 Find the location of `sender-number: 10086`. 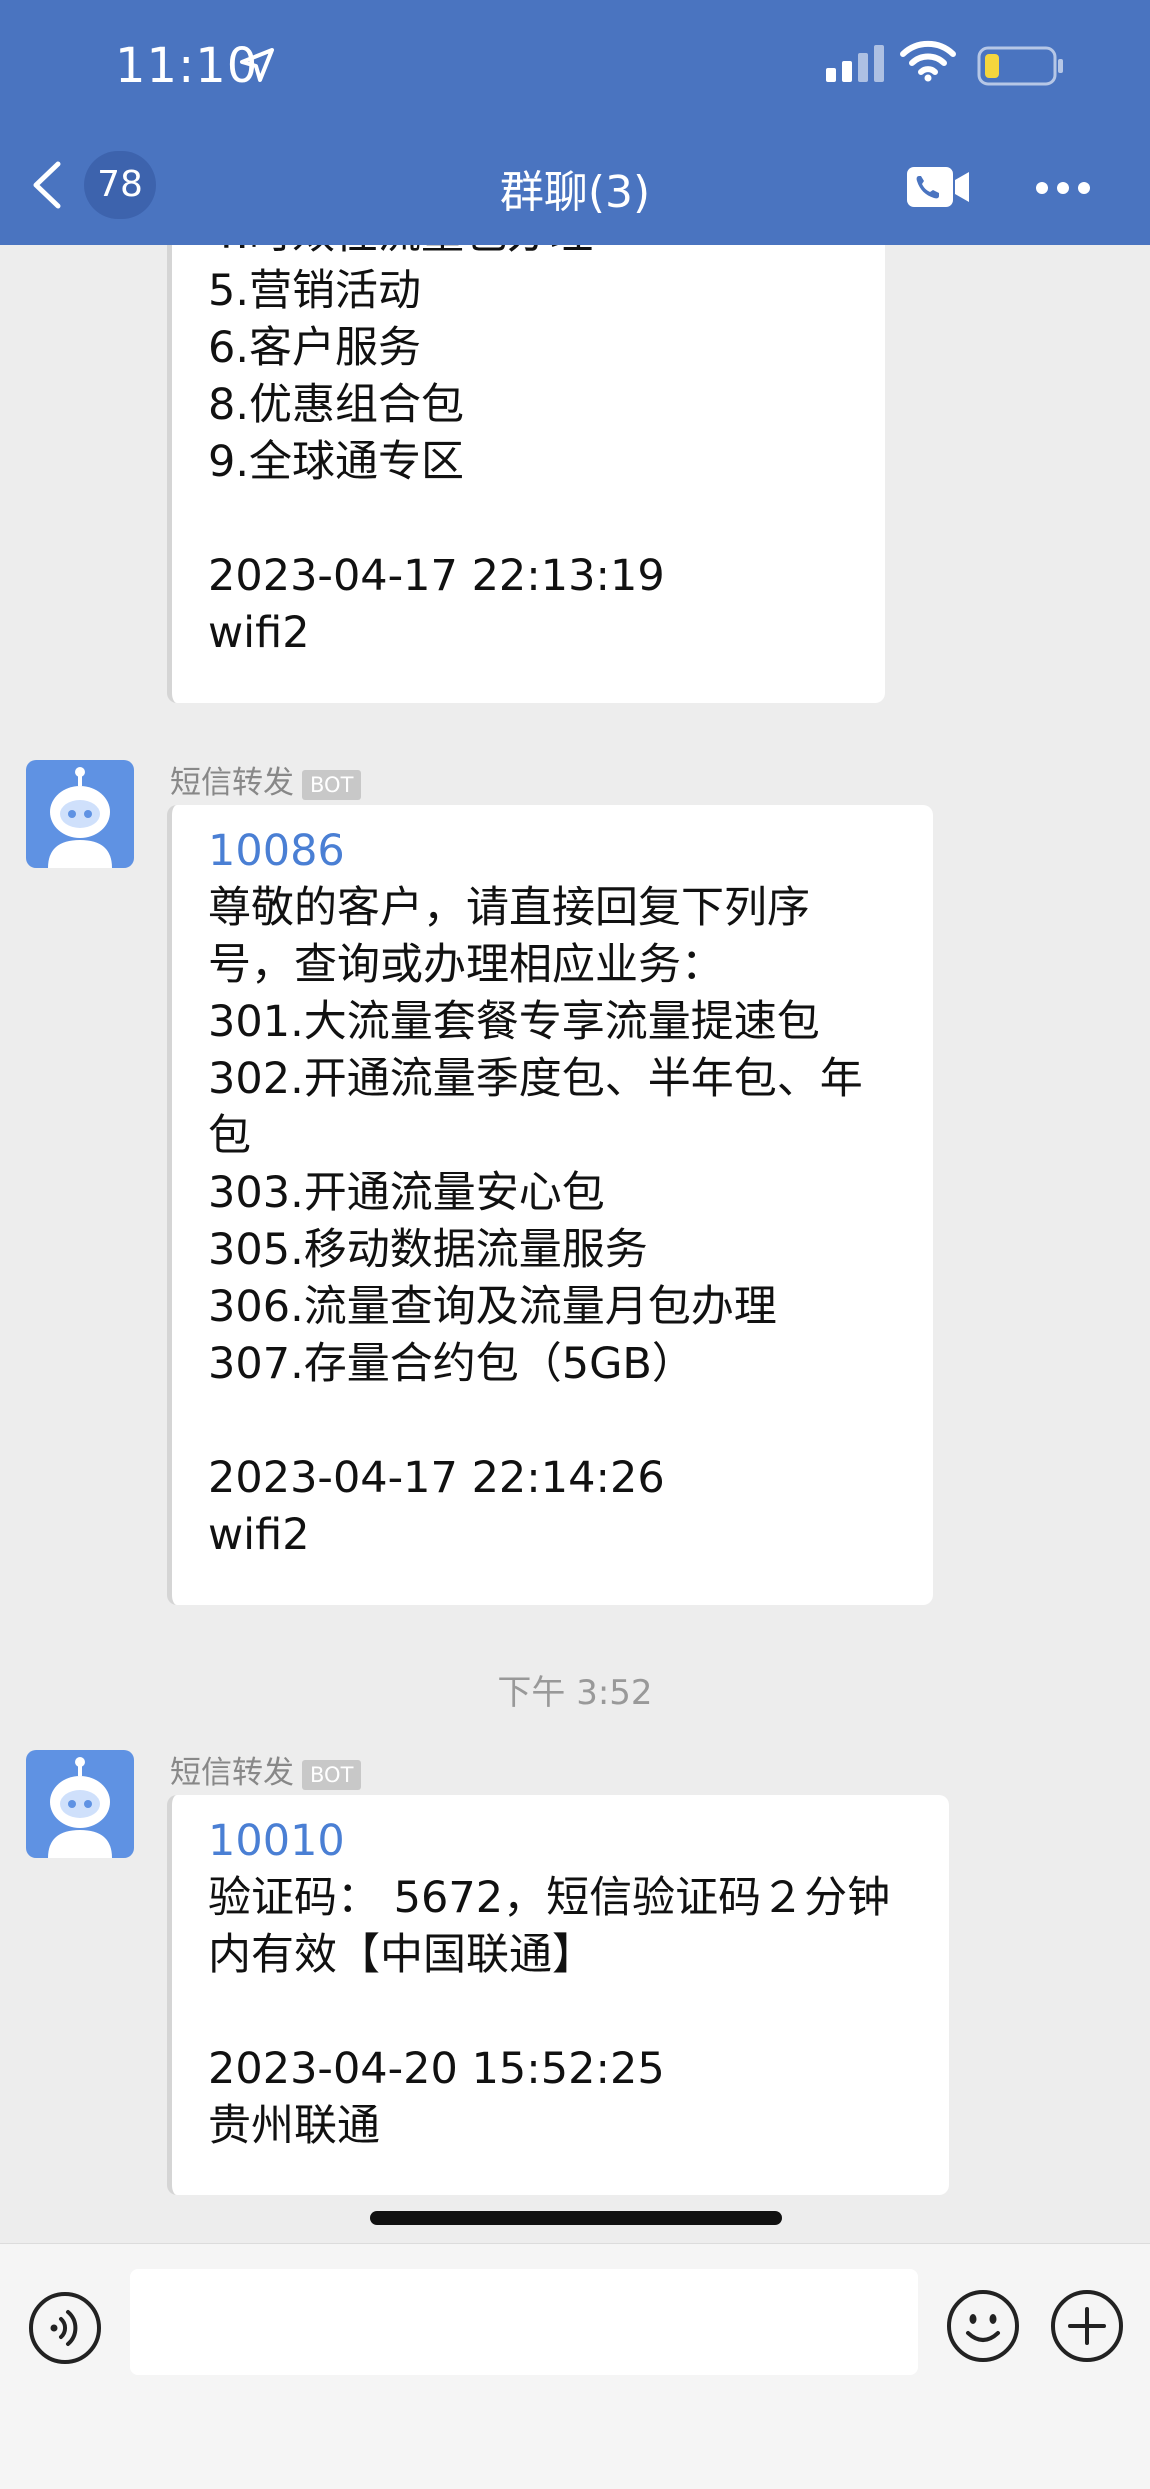

sender-number: 10086 is located at coordinates (560, 851).